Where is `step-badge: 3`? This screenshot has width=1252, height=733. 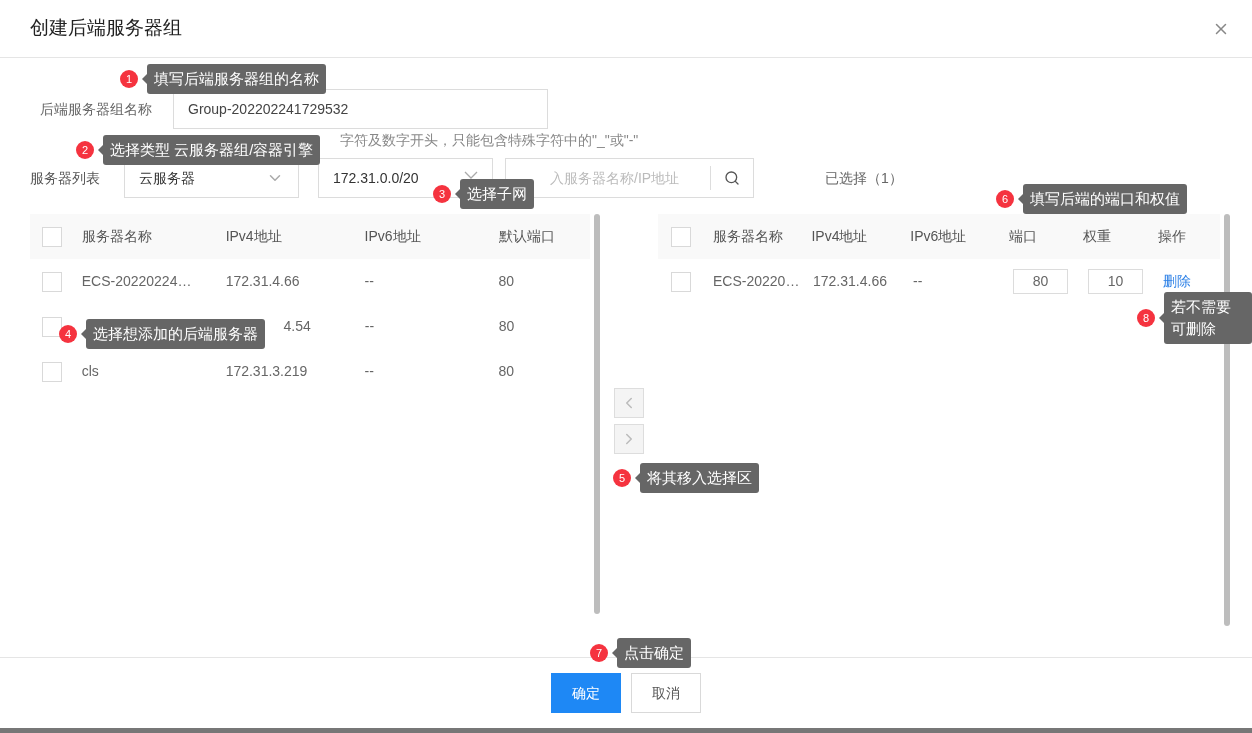
step-badge: 3 is located at coordinates (442, 194).